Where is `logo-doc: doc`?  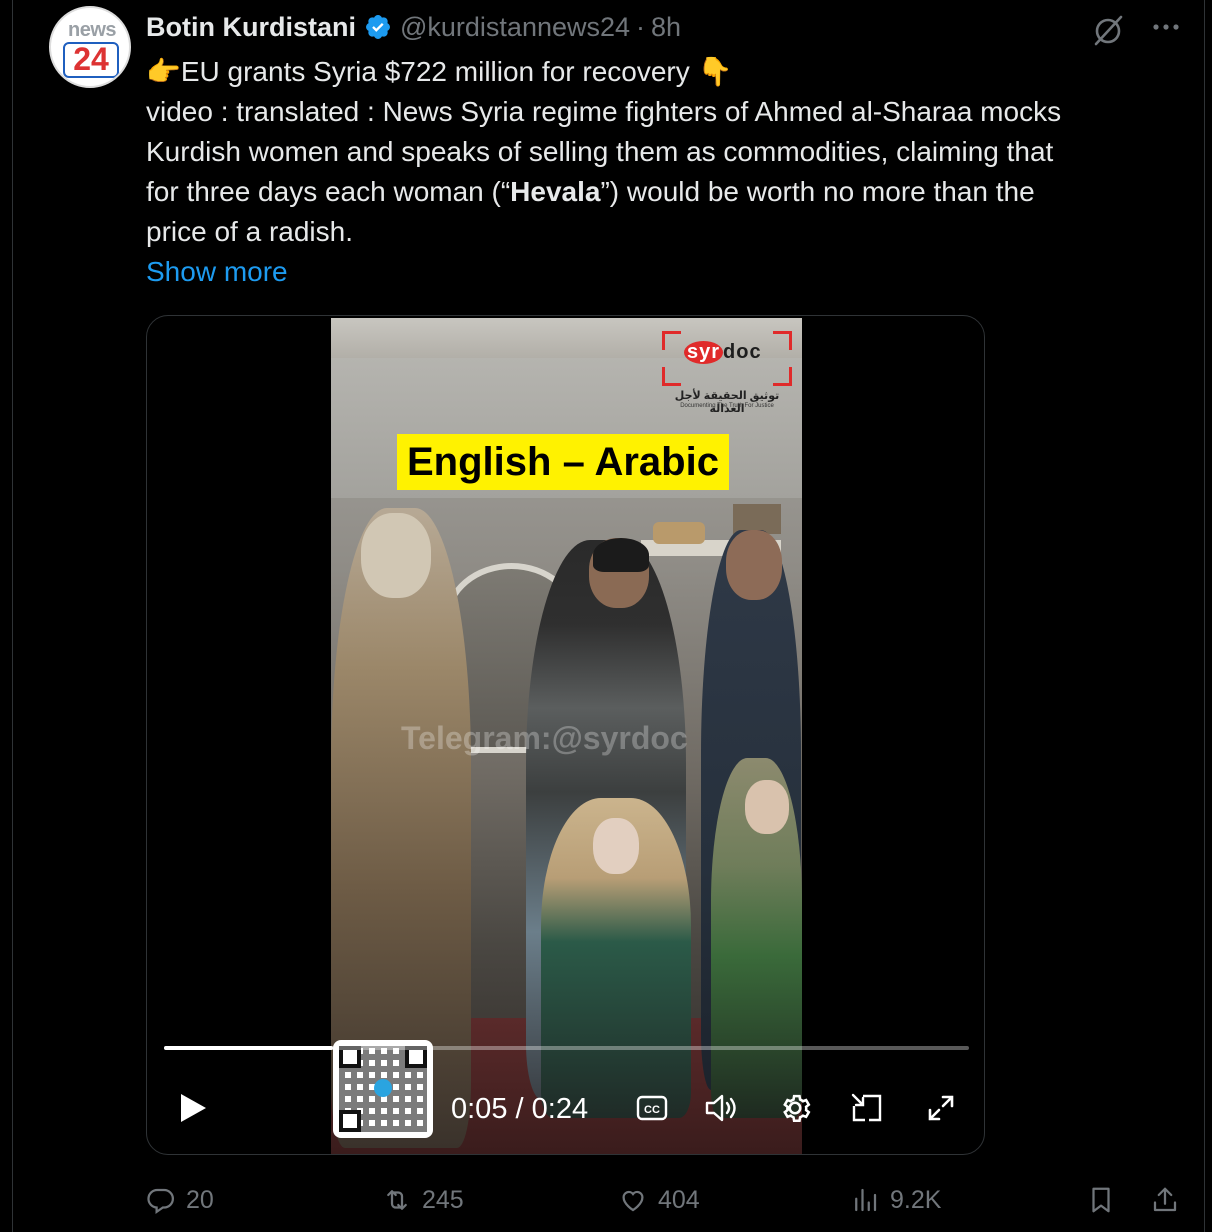
logo-doc: doc is located at coordinates (742, 352).